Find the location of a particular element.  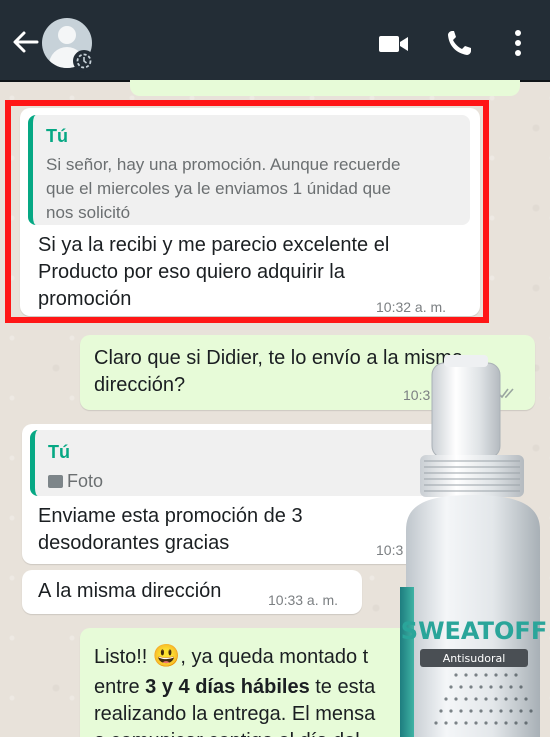

video-camera-icon is located at coordinates (394, 44).